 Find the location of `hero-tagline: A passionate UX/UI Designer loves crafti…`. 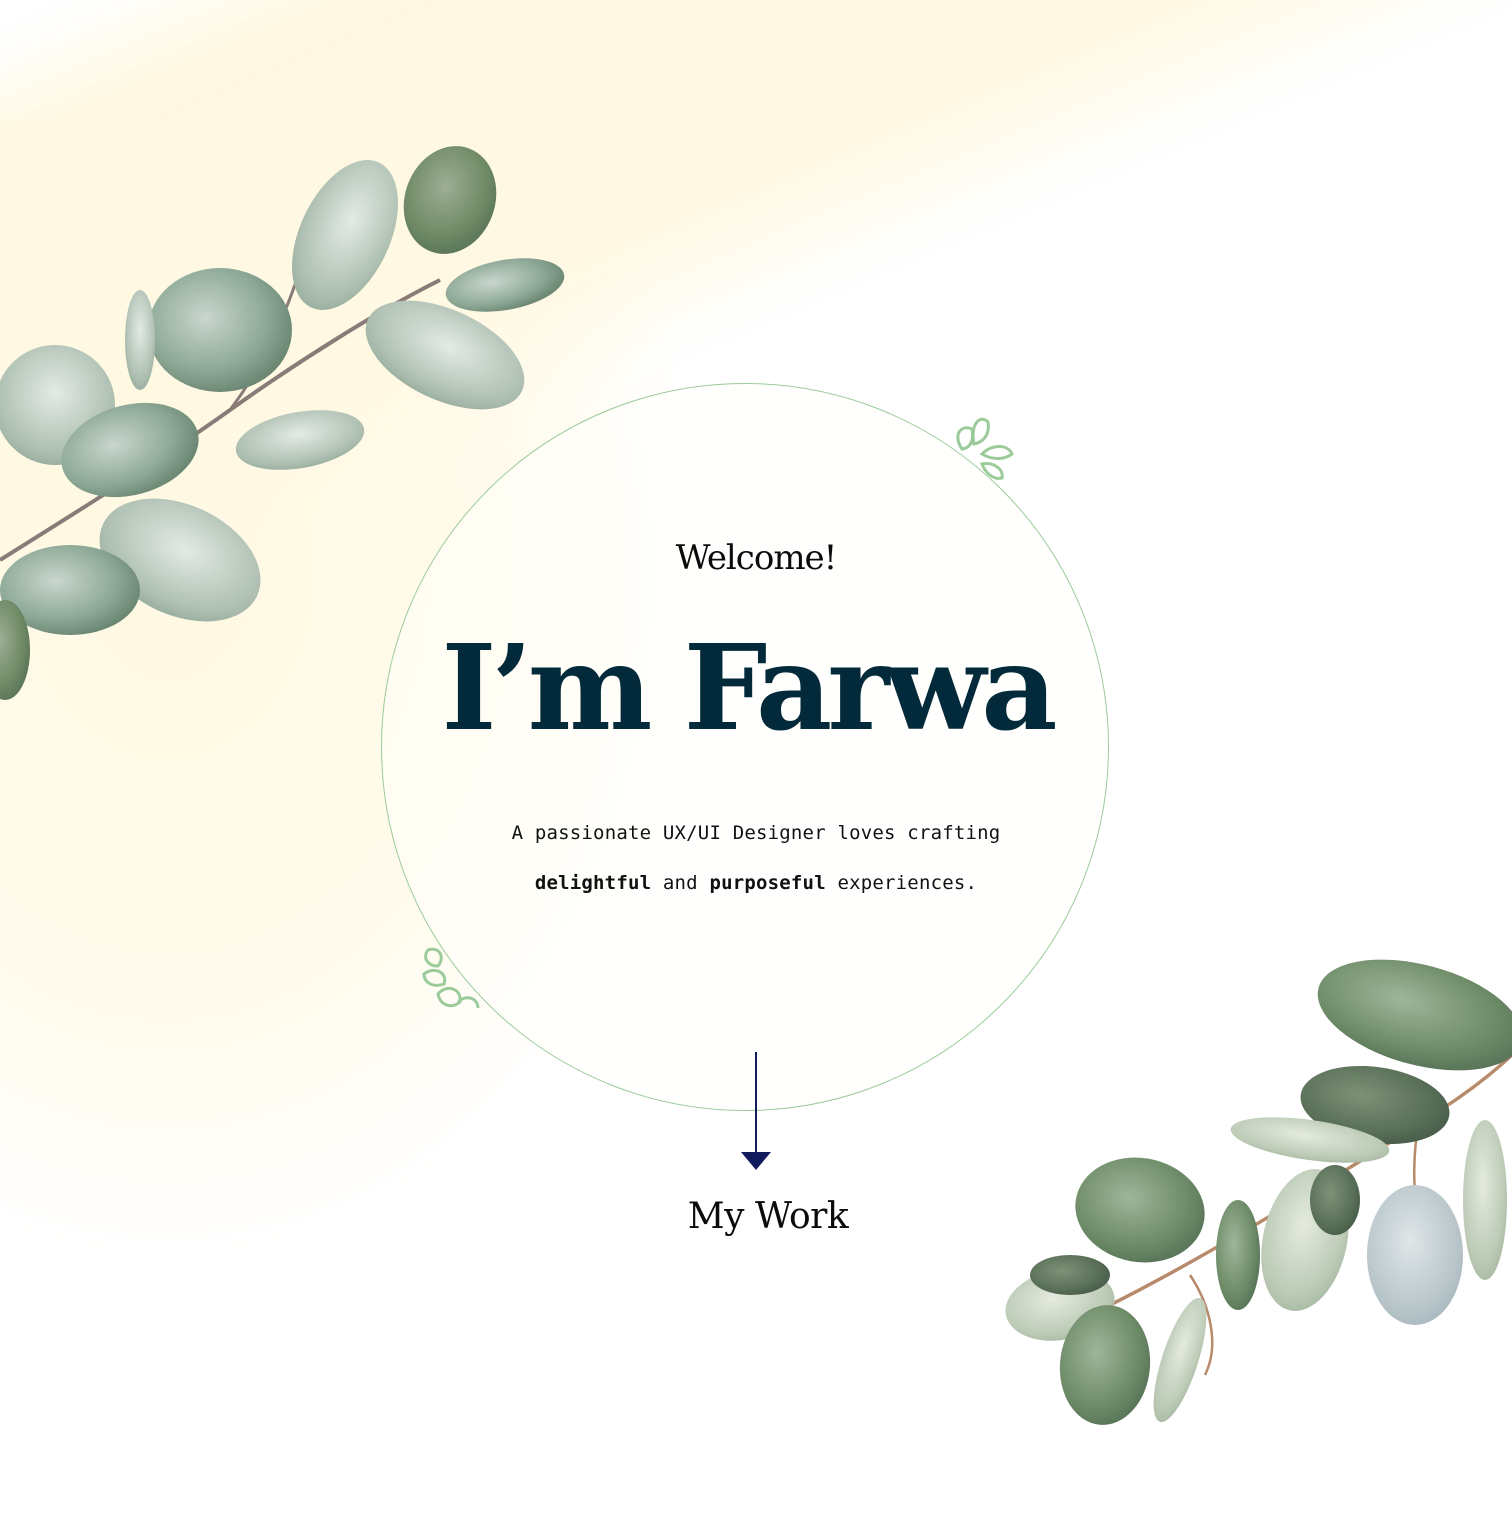

hero-tagline: A passionate UX/UI Designer loves crafti… is located at coordinates (756, 858).